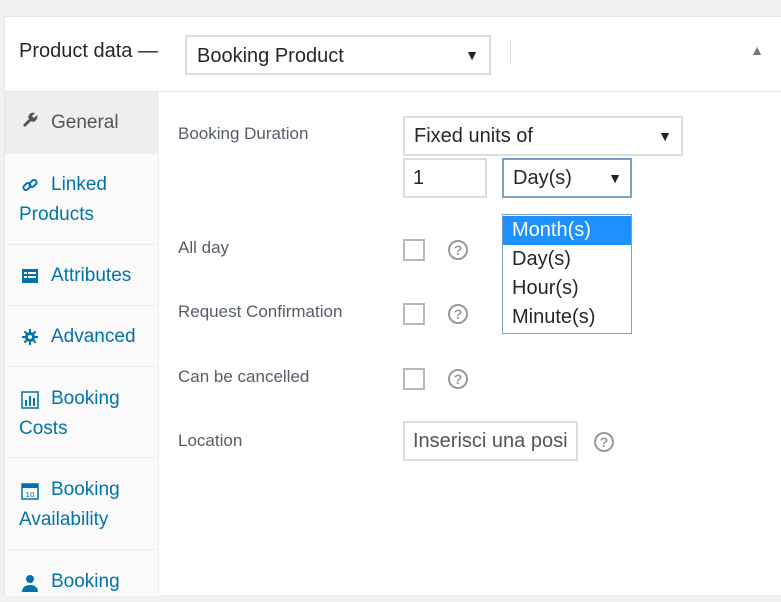 This screenshot has width=781, height=602. I want to click on svg-text: 10, so click(30, 495).